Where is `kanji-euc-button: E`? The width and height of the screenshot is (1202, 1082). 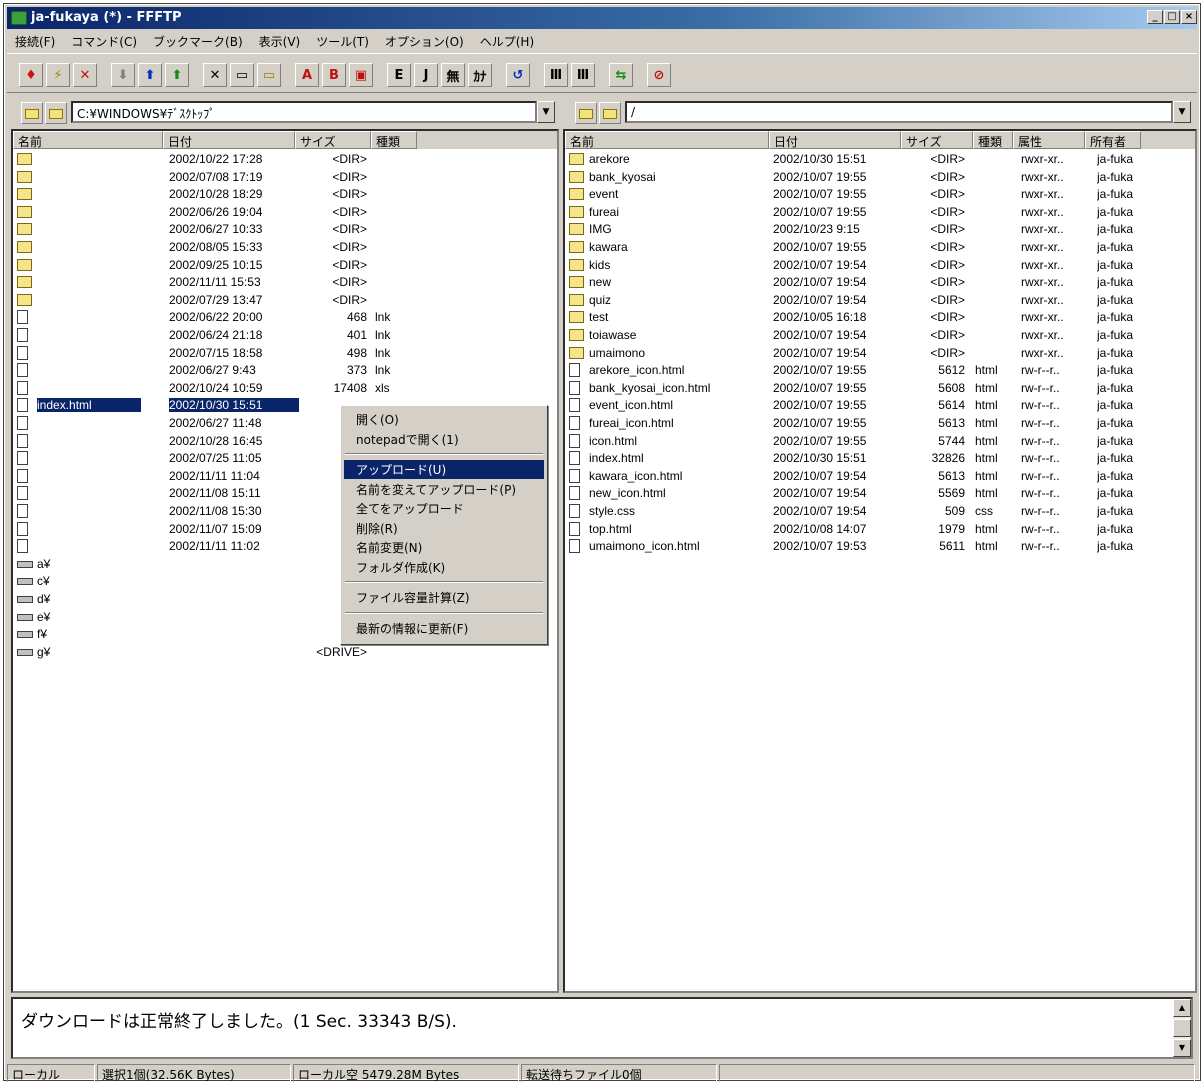 kanji-euc-button: E is located at coordinates (399, 75).